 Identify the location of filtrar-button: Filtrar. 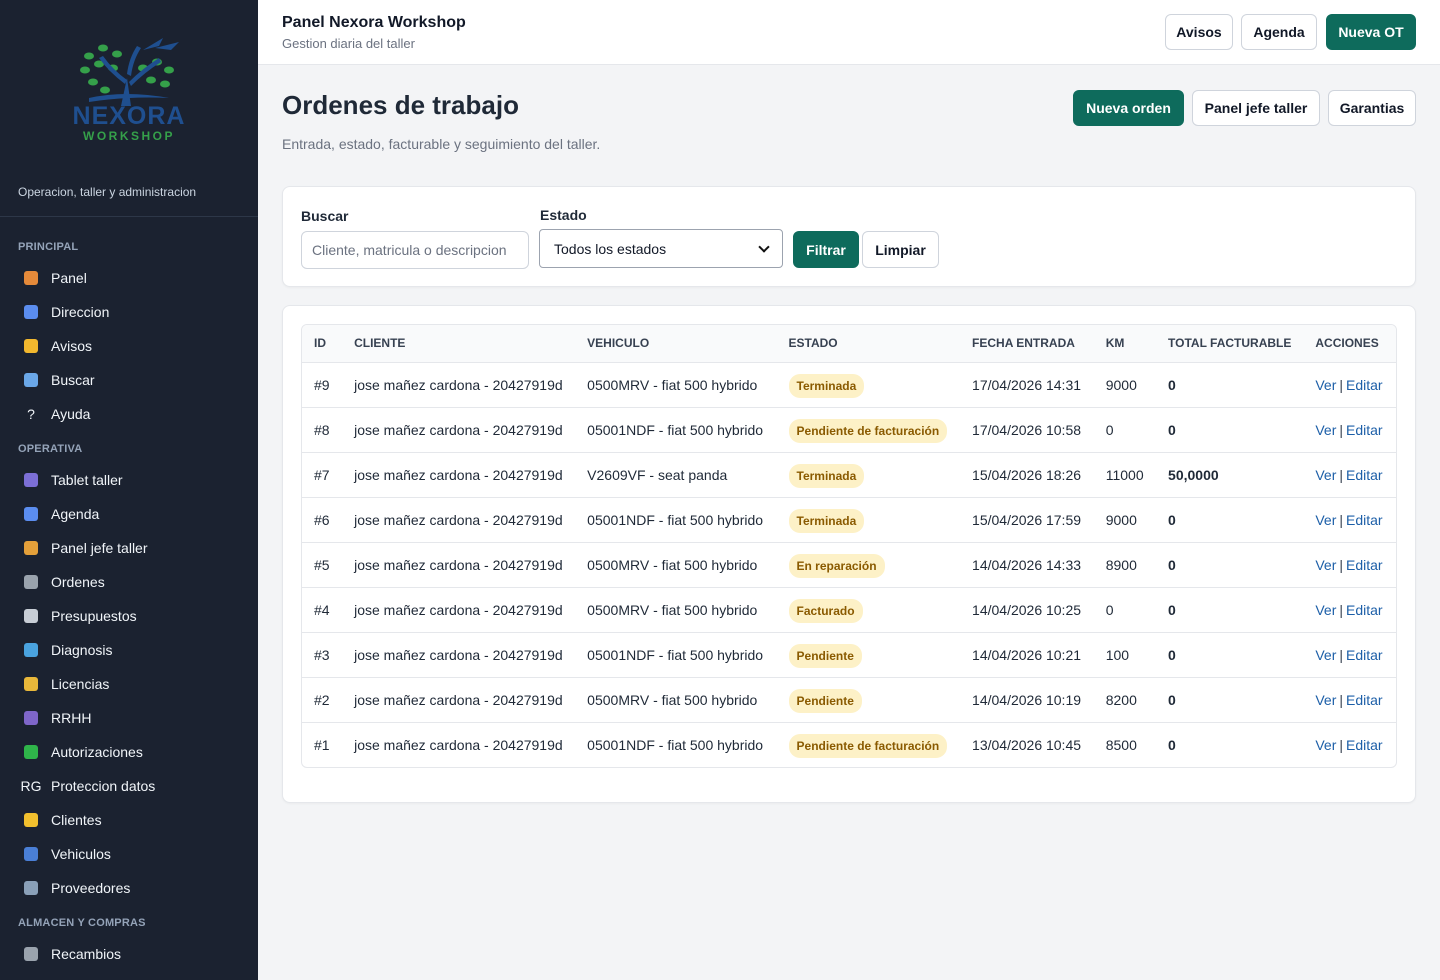
(826, 249).